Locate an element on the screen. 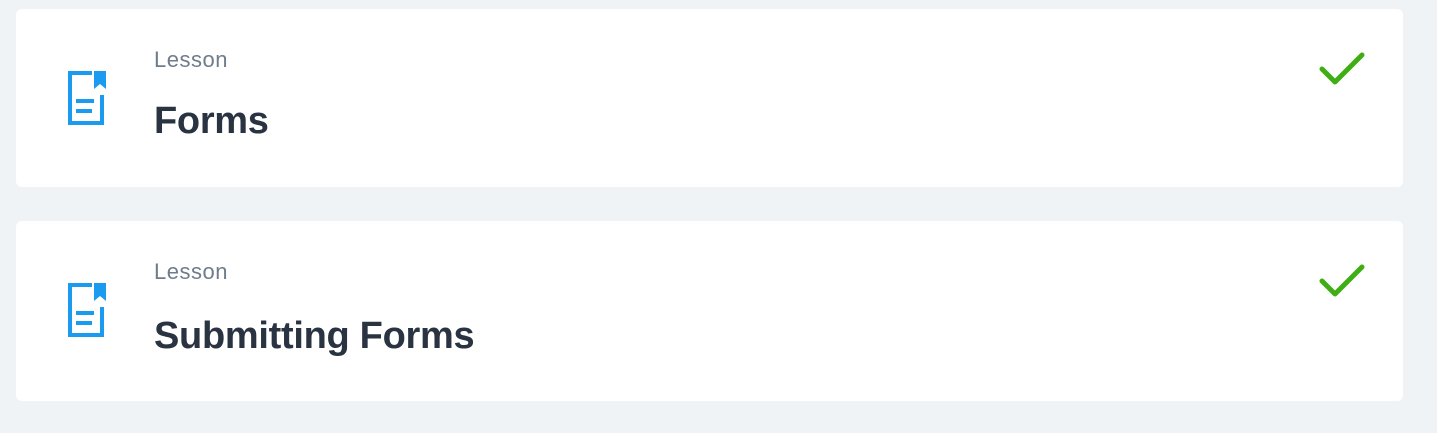 The width and height of the screenshot is (1437, 433). lesson-title: Submitting Forms is located at coordinates (314, 336).